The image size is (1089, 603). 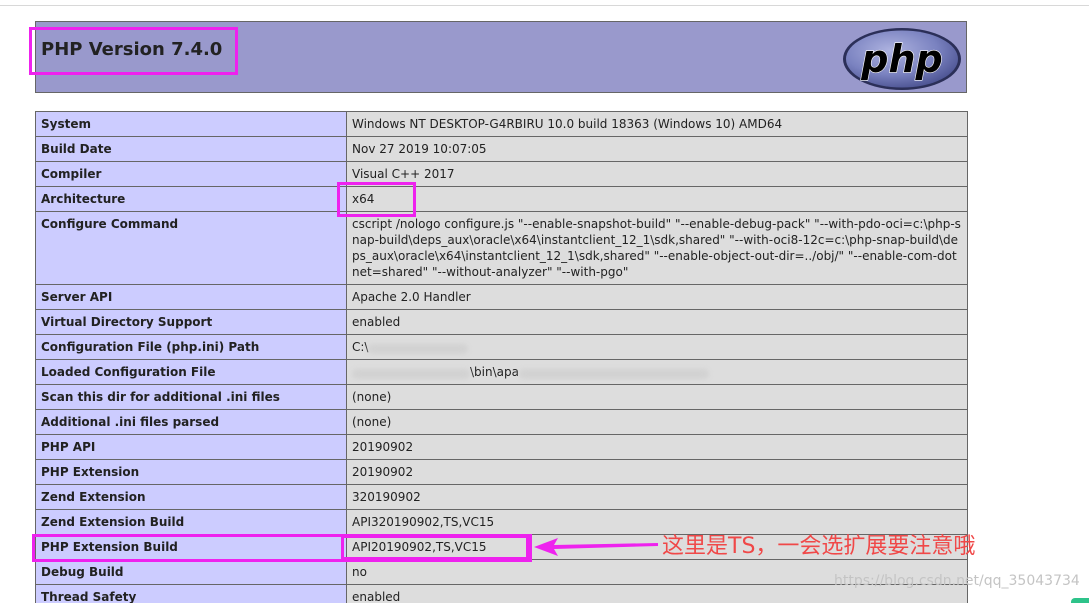 What do you see at coordinates (596, 547) in the screenshot?
I see `annotation-arrow-icon` at bounding box center [596, 547].